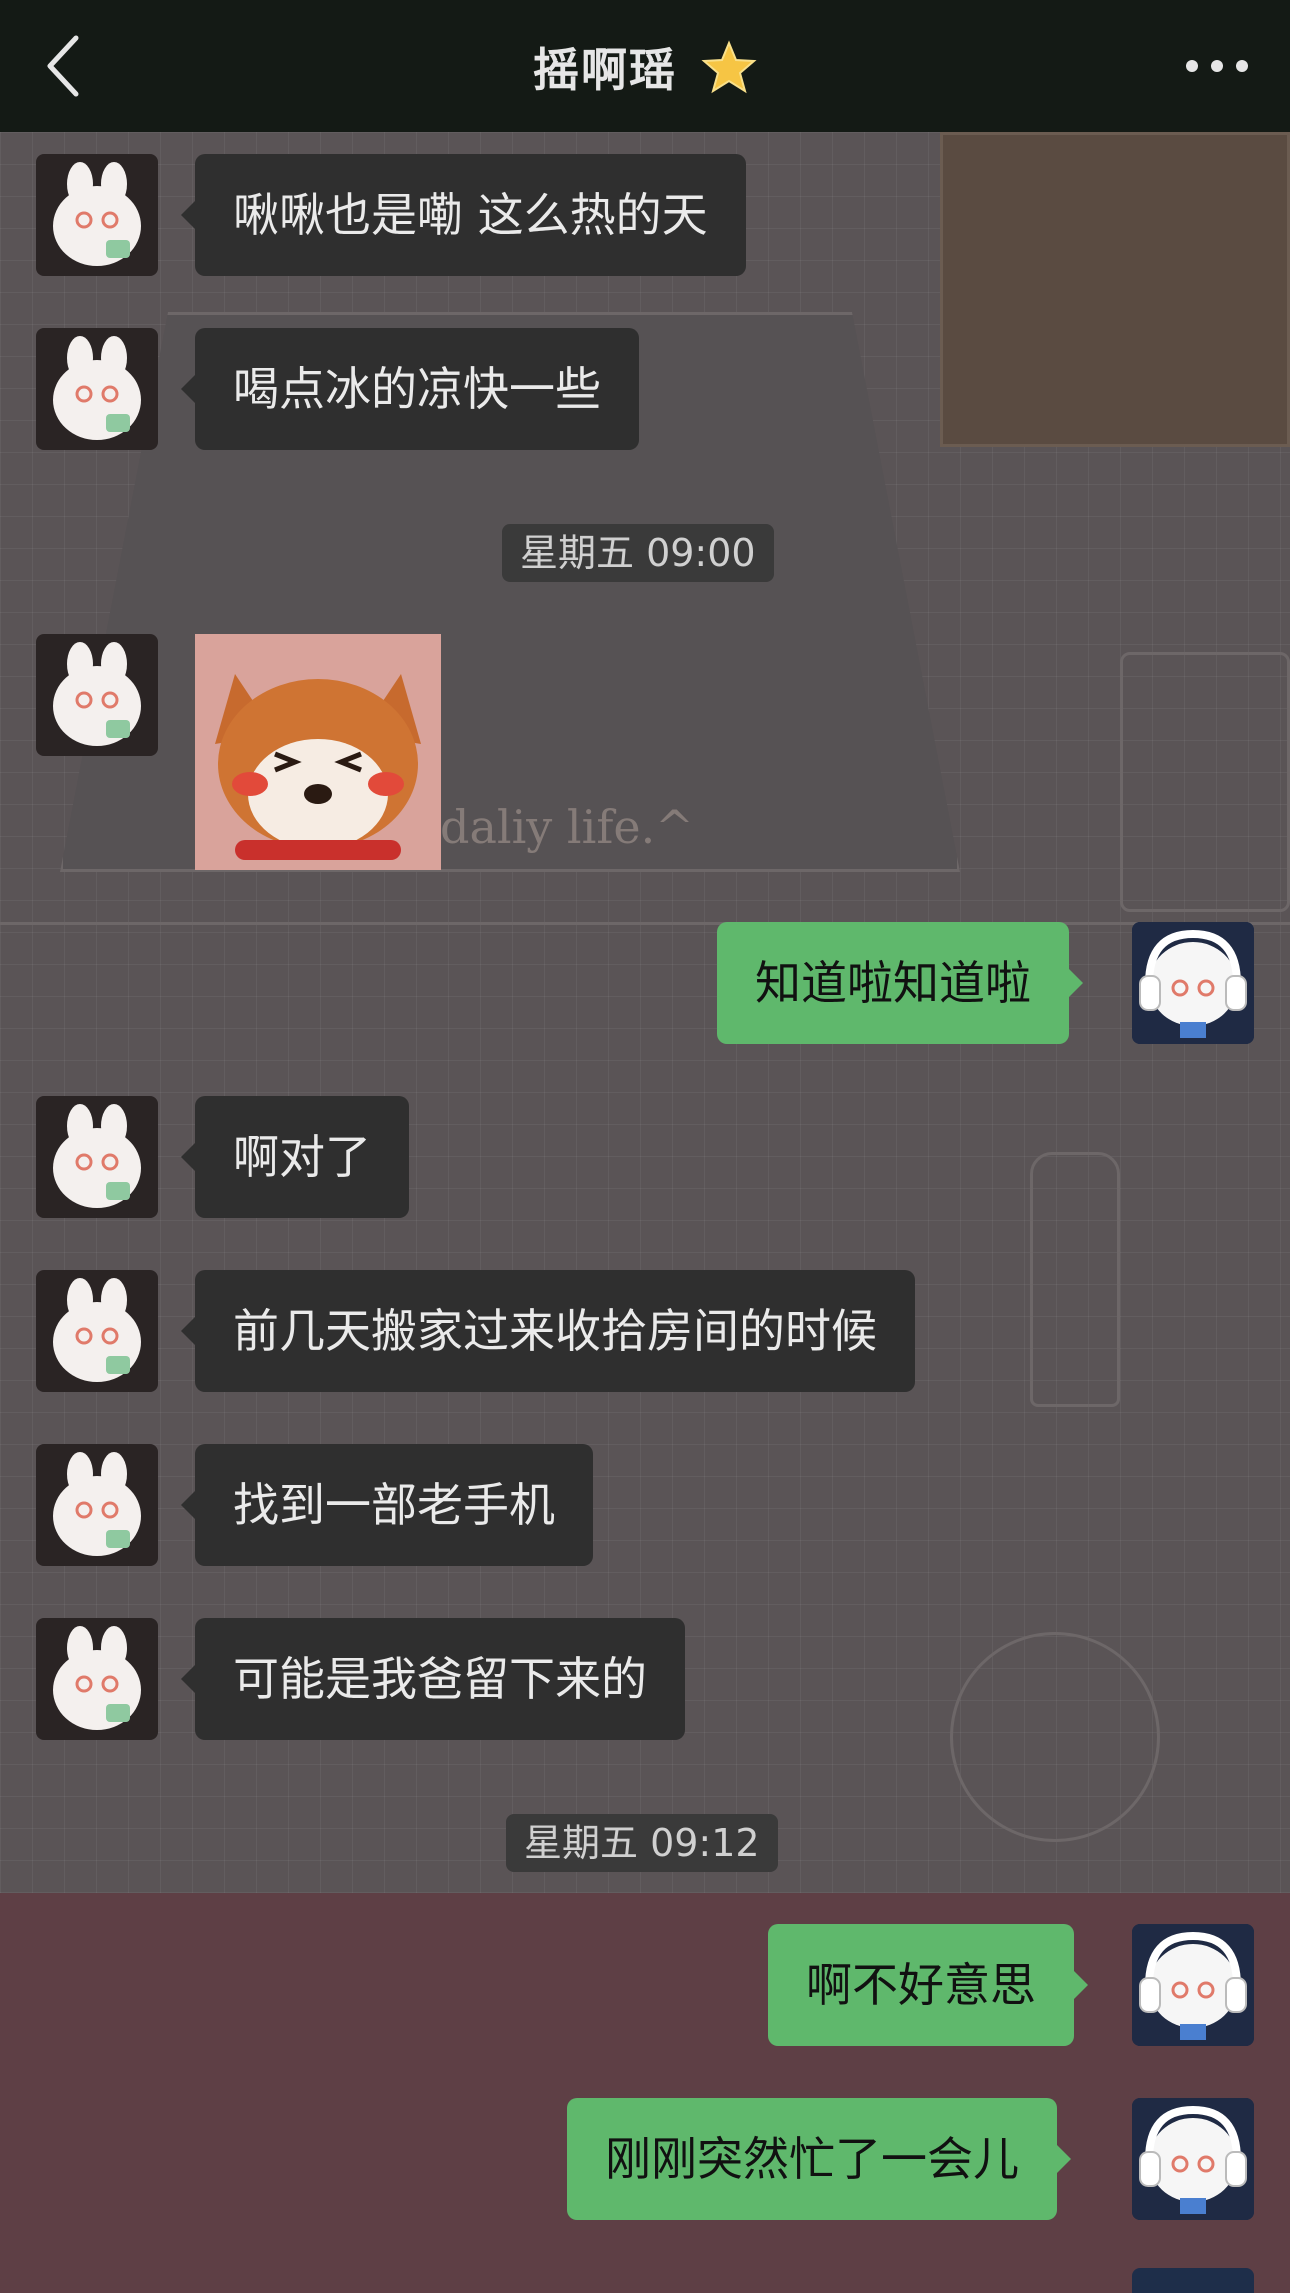  Describe the element at coordinates (928, 1985) in the screenshot. I see `message-sent: 啊不好意思` at that location.